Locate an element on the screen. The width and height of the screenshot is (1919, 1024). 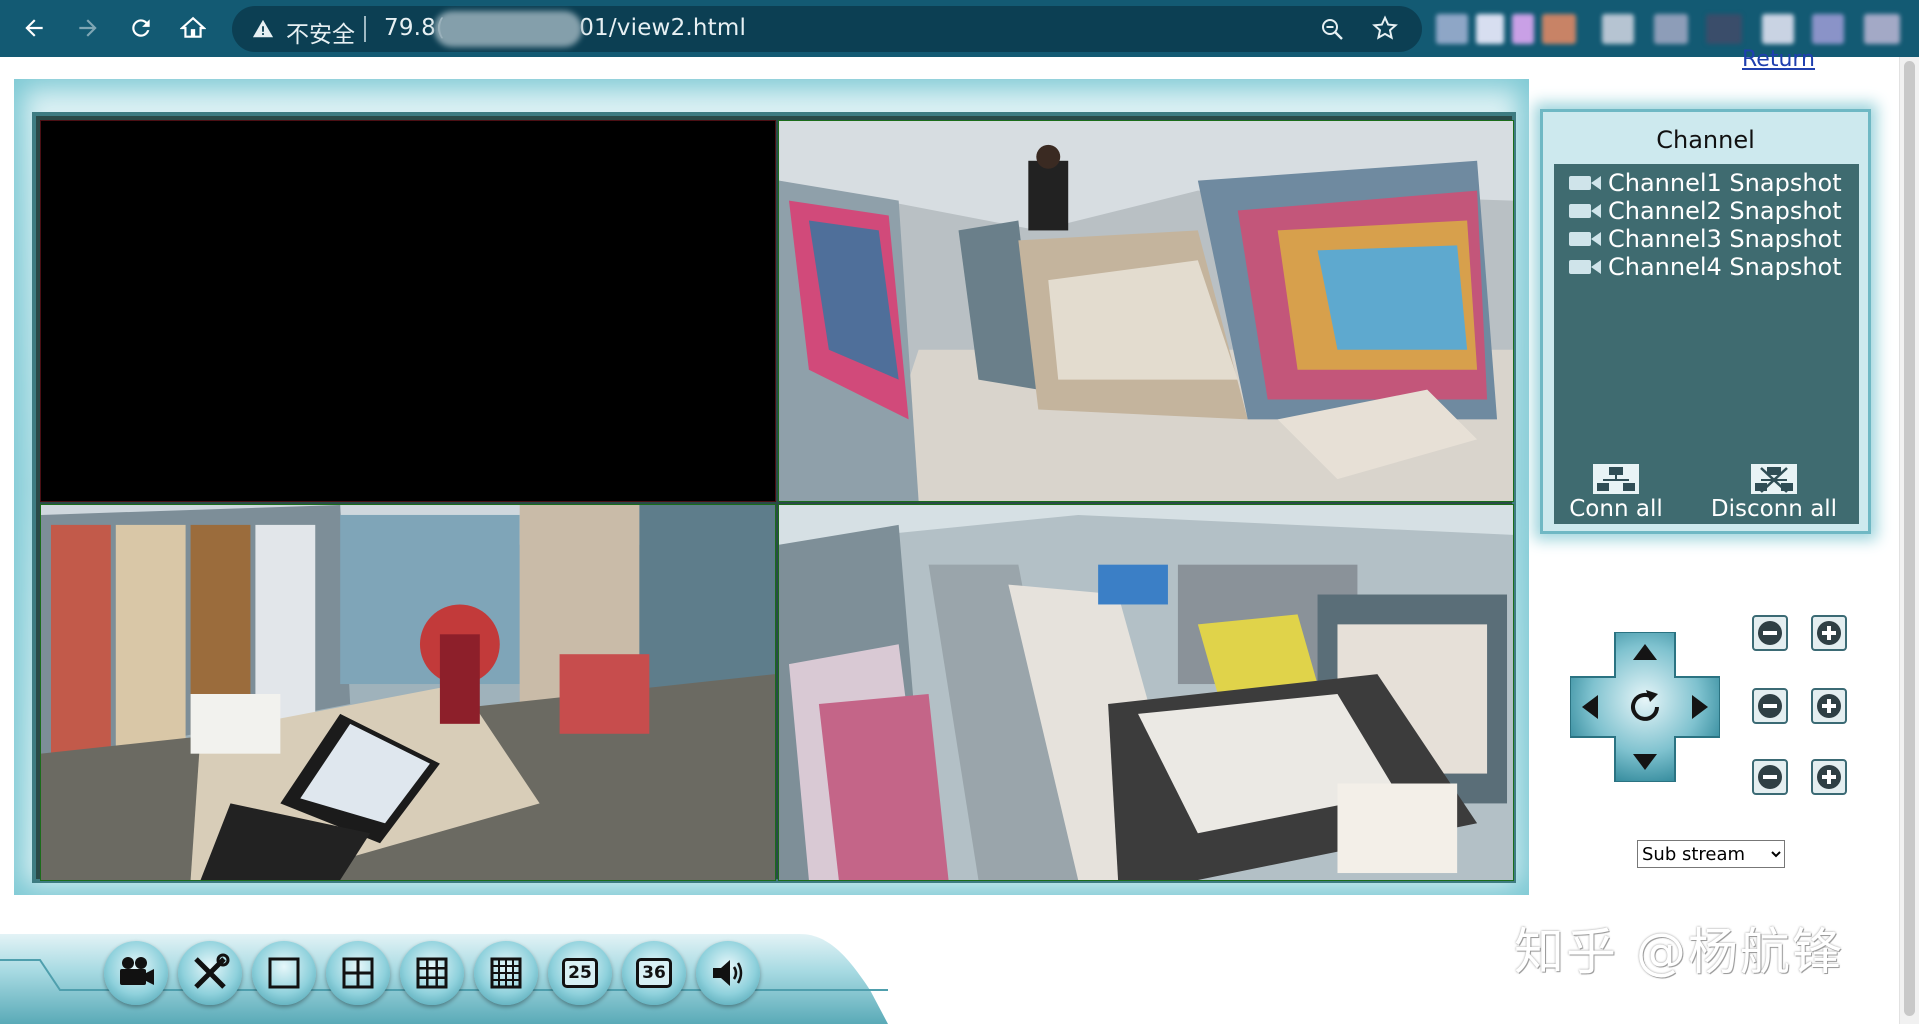
disconn-all-button: Disconn all is located at coordinates (1774, 493).